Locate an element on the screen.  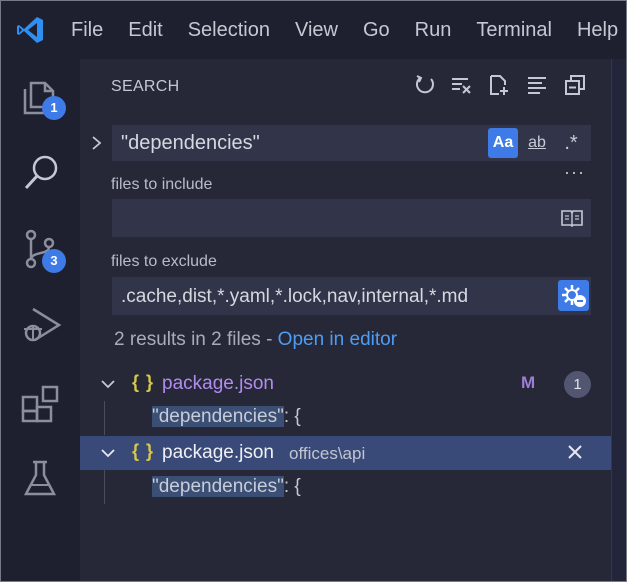
menu-file: File is located at coordinates (87, 30).